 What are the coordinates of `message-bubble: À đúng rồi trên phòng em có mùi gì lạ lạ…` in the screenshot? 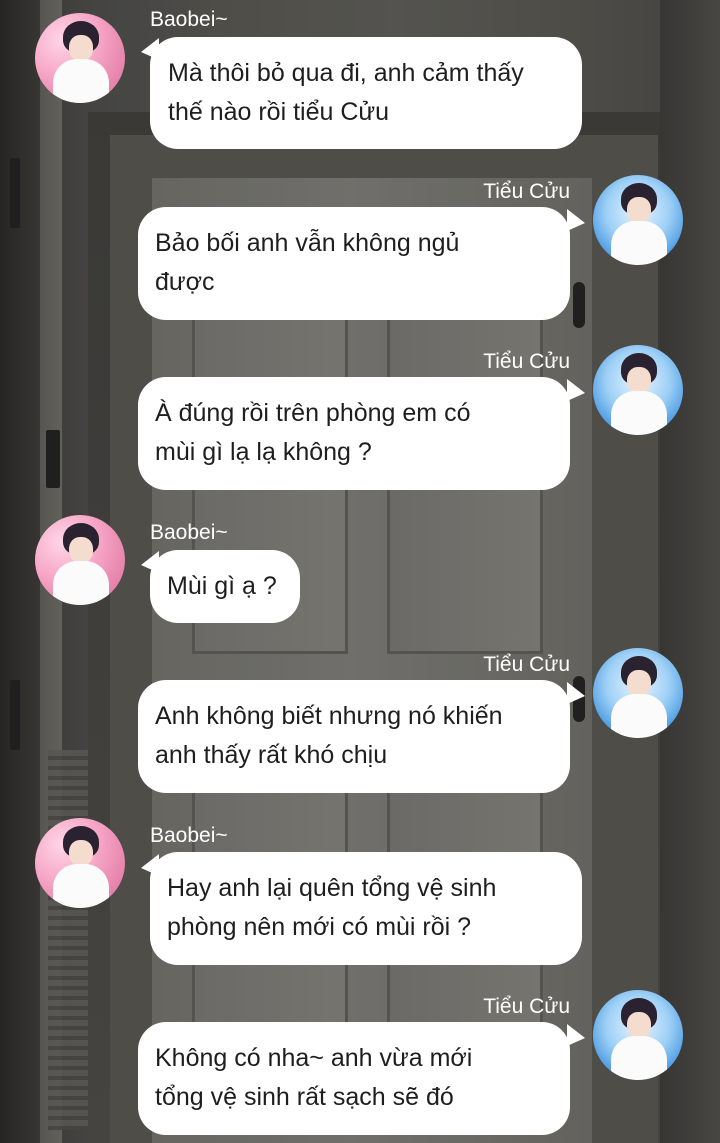 It's located at (354, 433).